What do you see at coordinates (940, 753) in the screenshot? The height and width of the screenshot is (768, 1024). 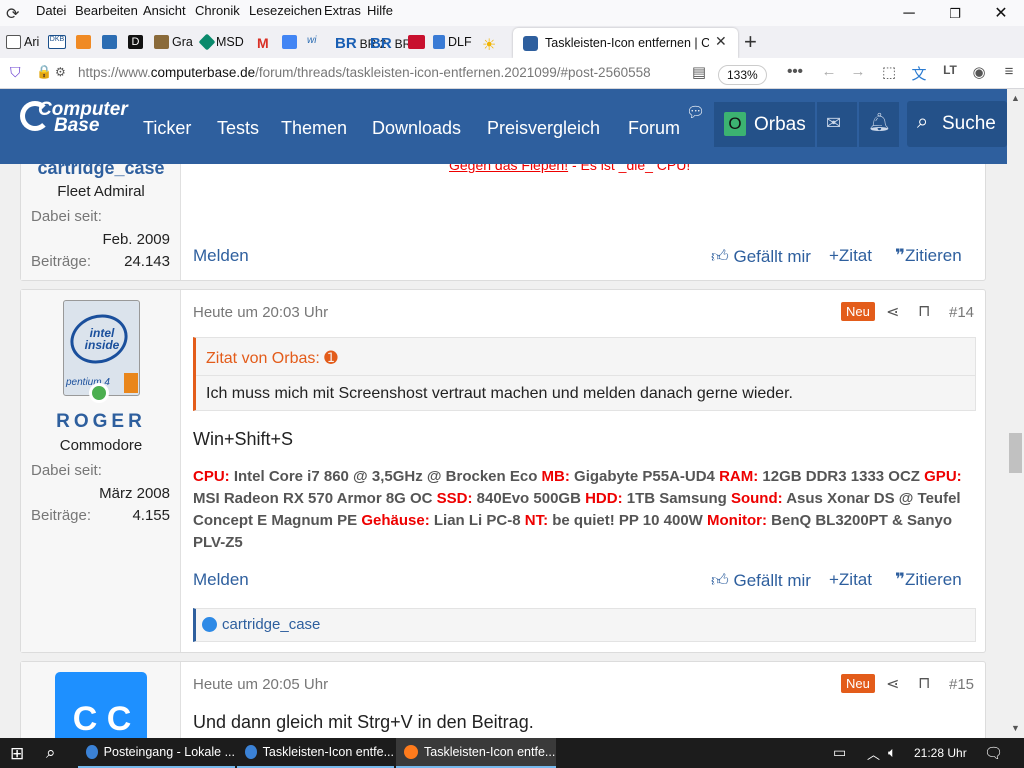 I see `clock: 21:28 Uhr` at bounding box center [940, 753].